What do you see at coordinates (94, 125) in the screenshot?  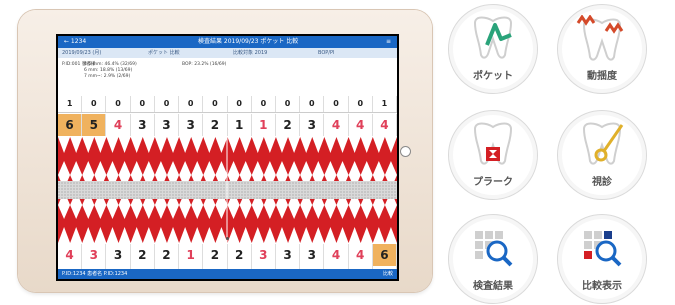 I see `chart-cell: 5` at bounding box center [94, 125].